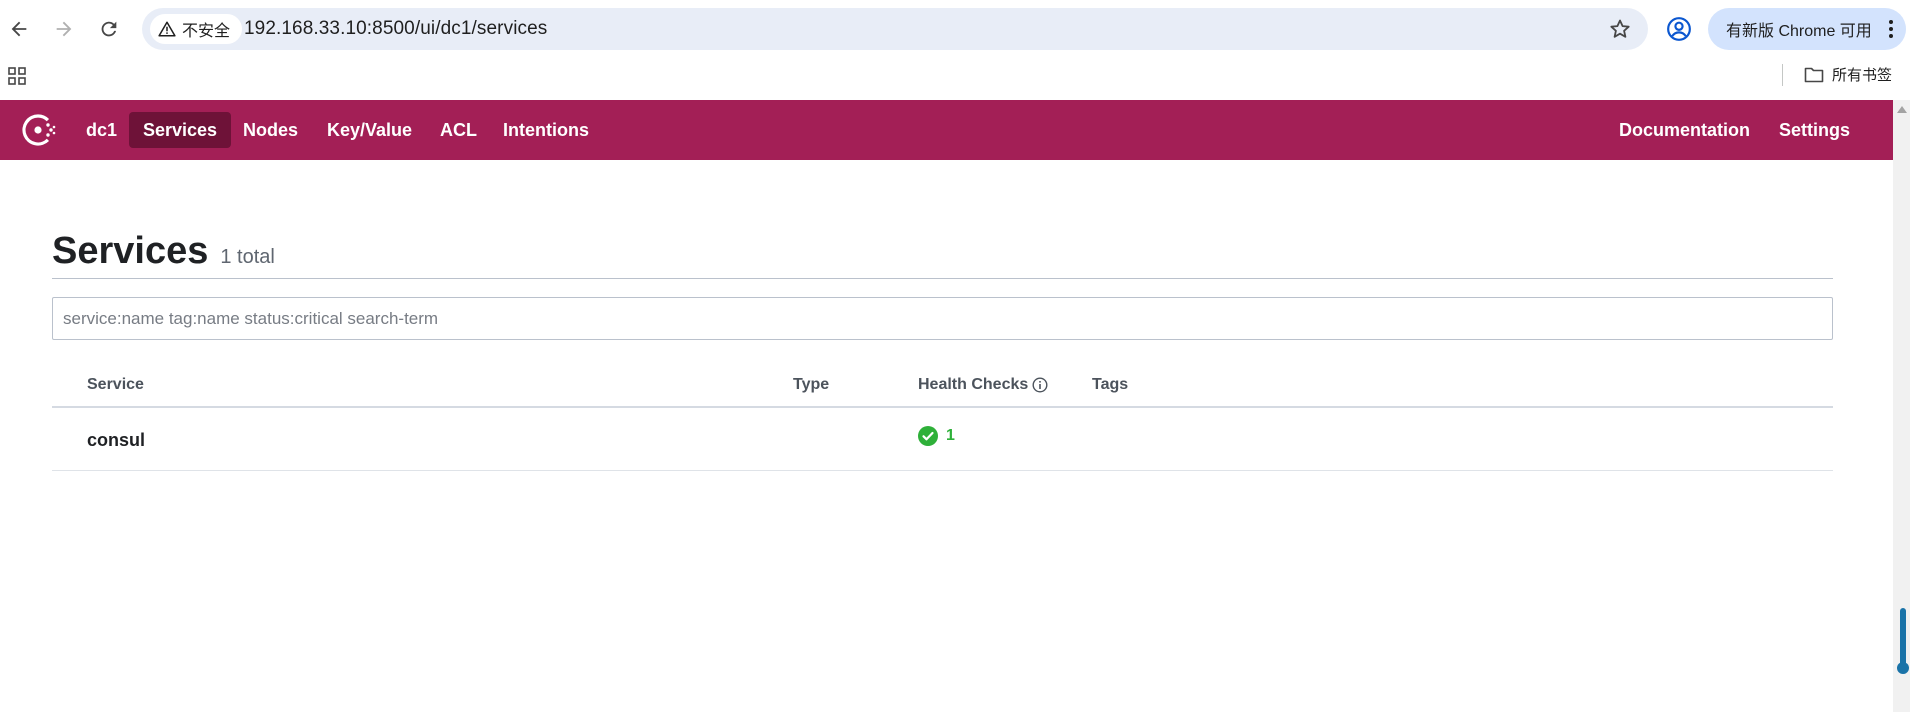 This screenshot has width=1910, height=712. Describe the element at coordinates (1814, 74) in the screenshot. I see `folder-icon` at that location.